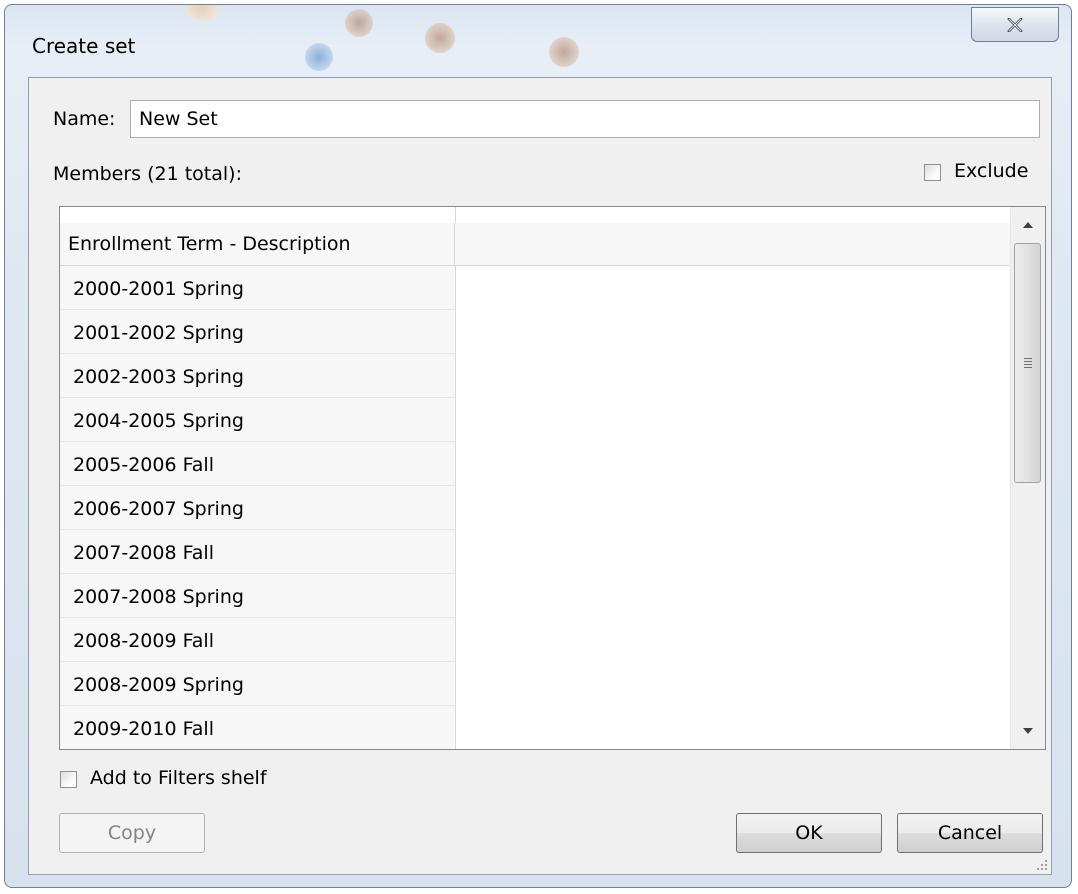 Image resolution: width=1078 pixels, height=894 pixels. What do you see at coordinates (258, 640) in the screenshot?
I see `list-item: 2008-2009 Fall` at bounding box center [258, 640].